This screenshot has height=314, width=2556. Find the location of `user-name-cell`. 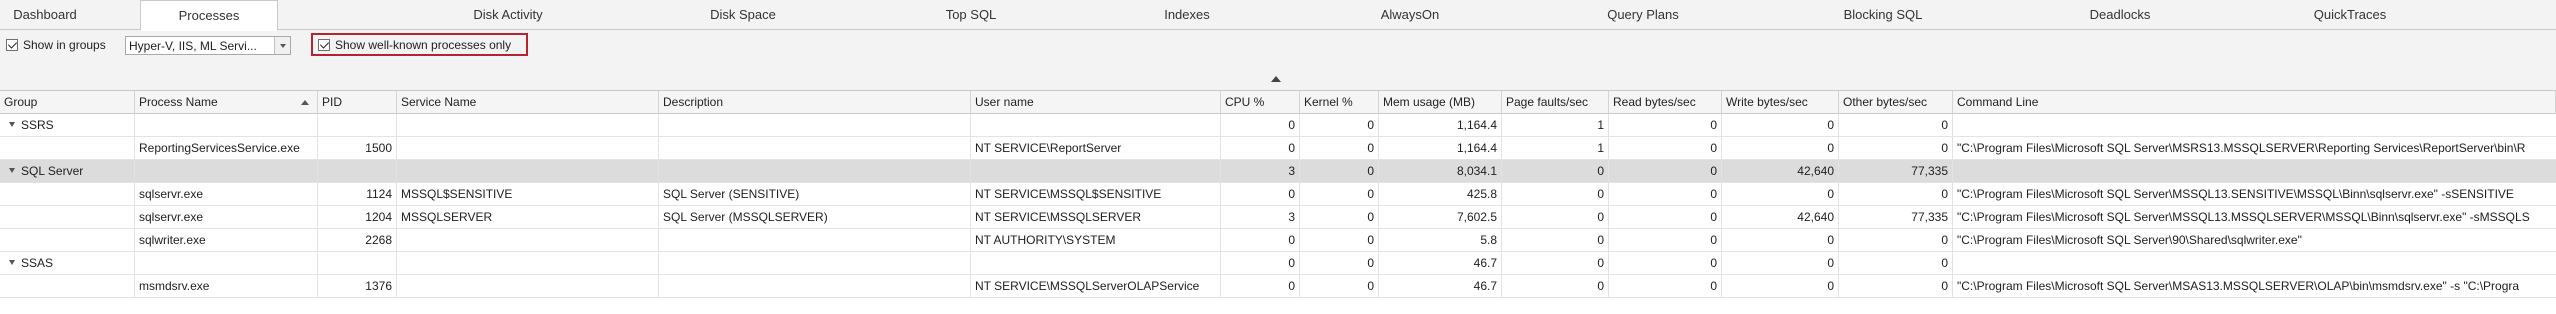

user-name-cell is located at coordinates (1096, 171).